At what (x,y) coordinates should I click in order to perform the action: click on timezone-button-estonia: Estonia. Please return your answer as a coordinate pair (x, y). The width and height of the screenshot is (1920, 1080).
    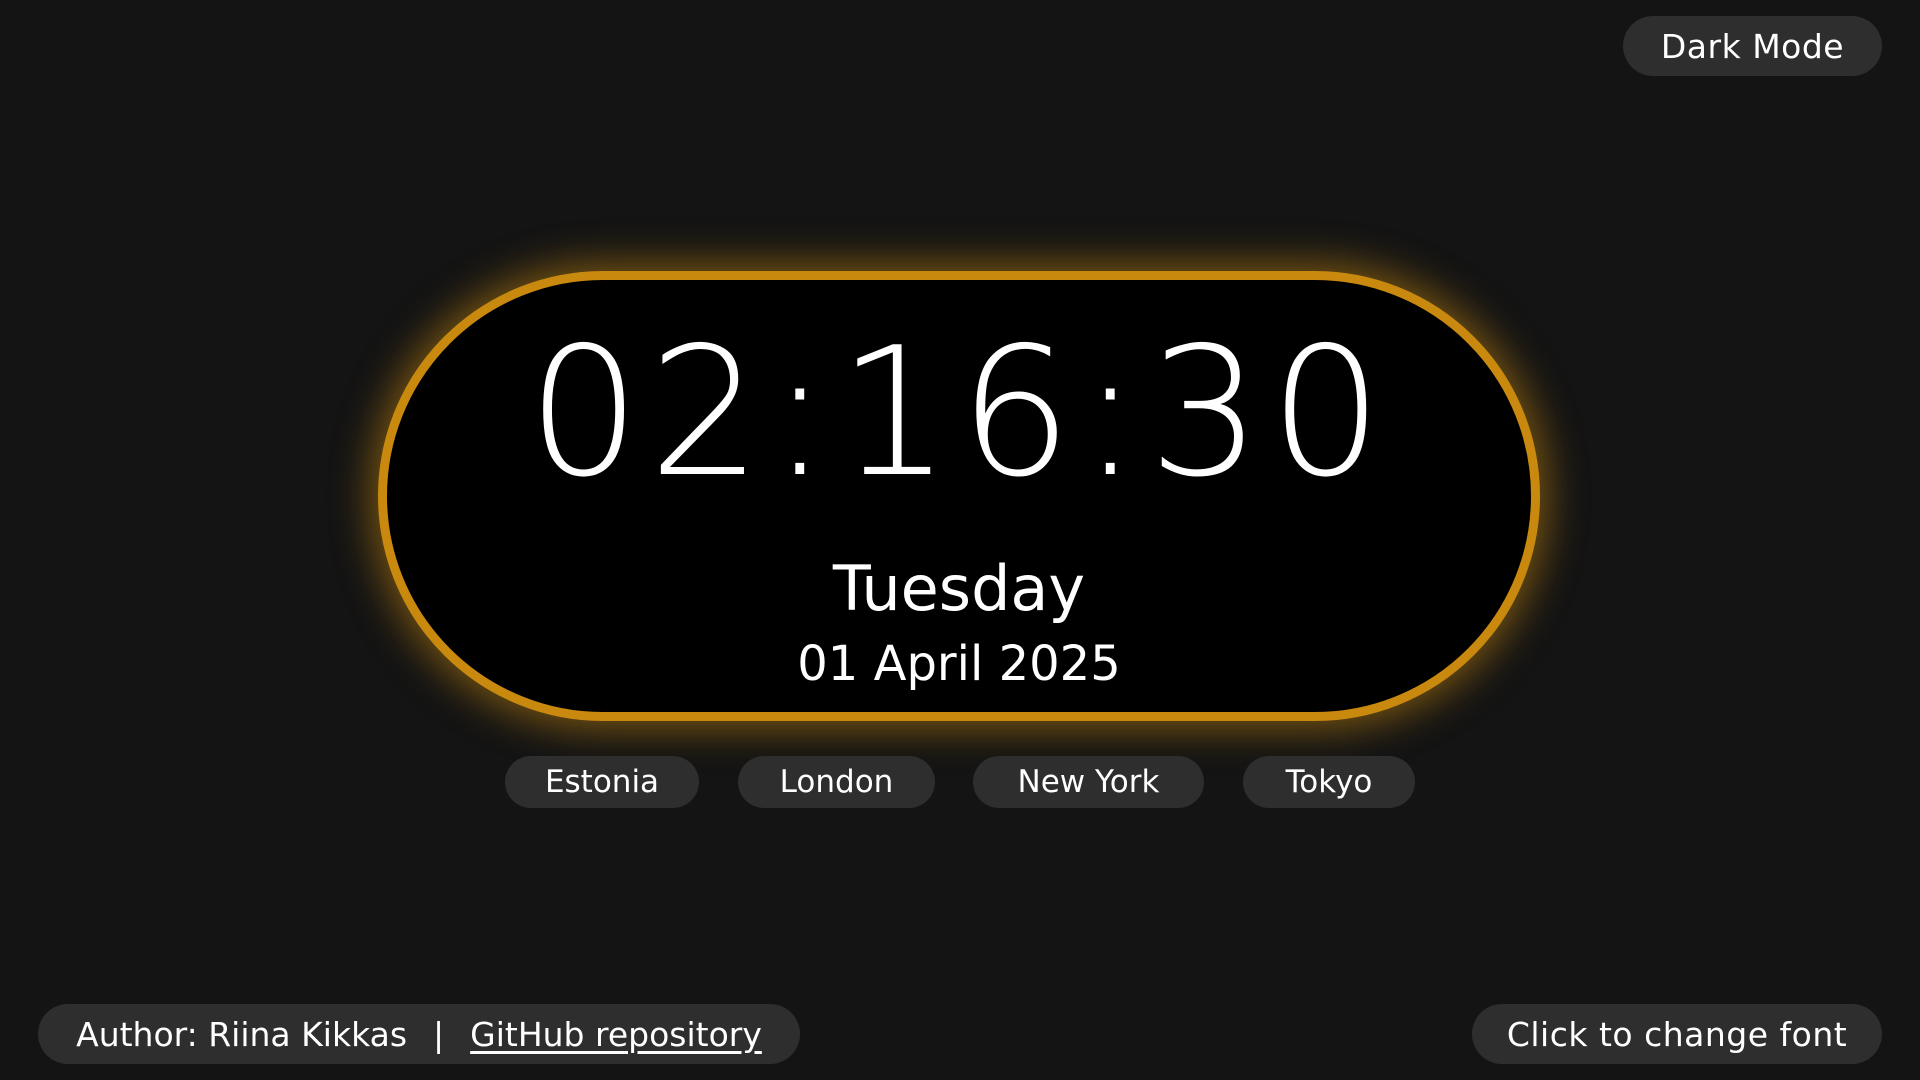
    Looking at the image, I should click on (602, 782).